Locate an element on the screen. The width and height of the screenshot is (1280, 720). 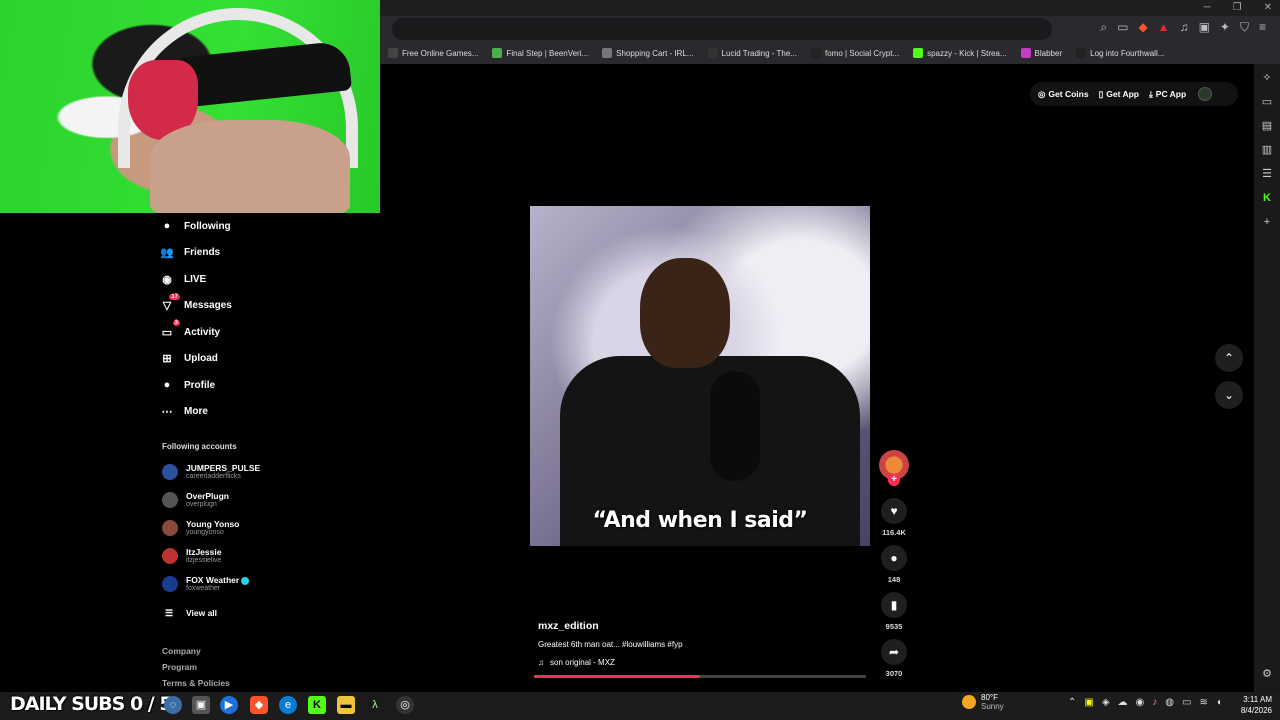
video-player: “And when I said” is located at coordinates (700, 376).